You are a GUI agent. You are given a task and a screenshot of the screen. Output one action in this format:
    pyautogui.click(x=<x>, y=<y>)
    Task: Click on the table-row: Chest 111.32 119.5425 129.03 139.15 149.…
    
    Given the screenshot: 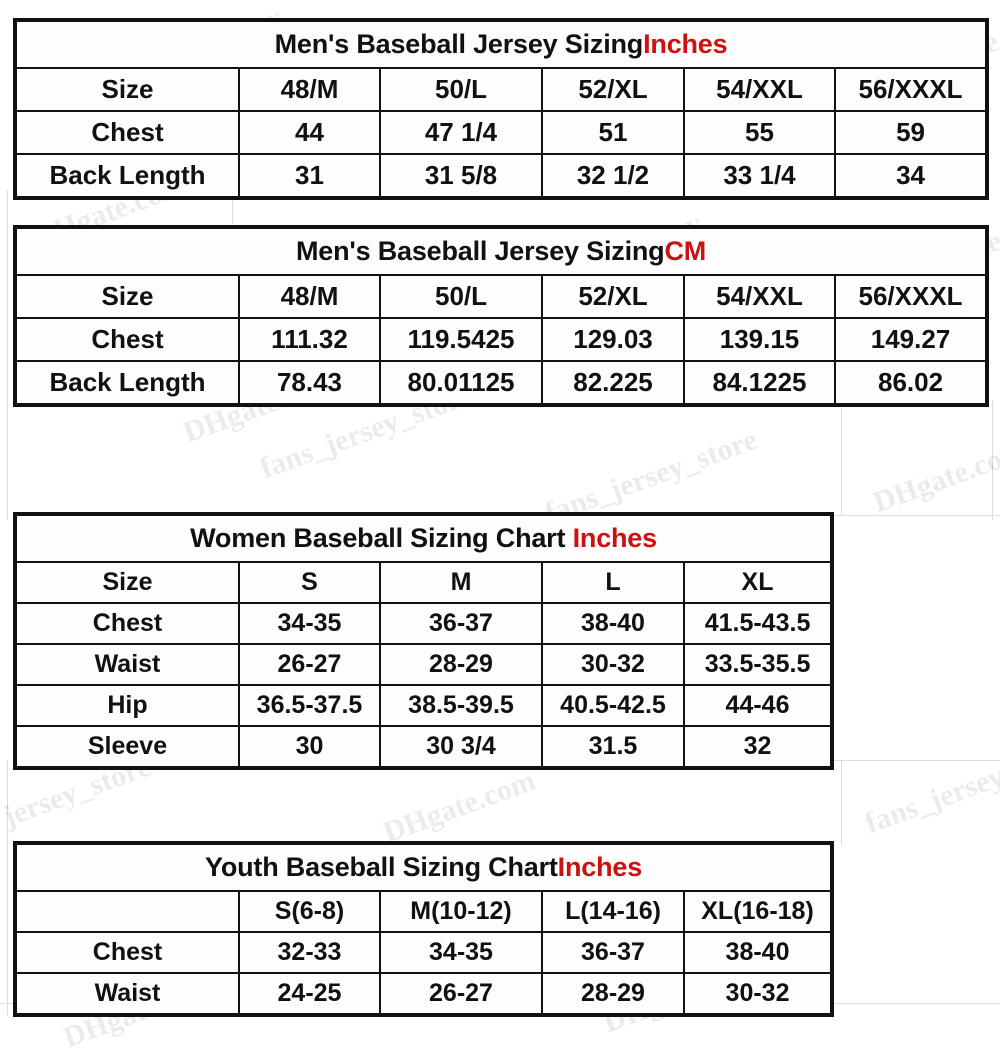 What is the action you would take?
    pyautogui.click(x=501, y=339)
    